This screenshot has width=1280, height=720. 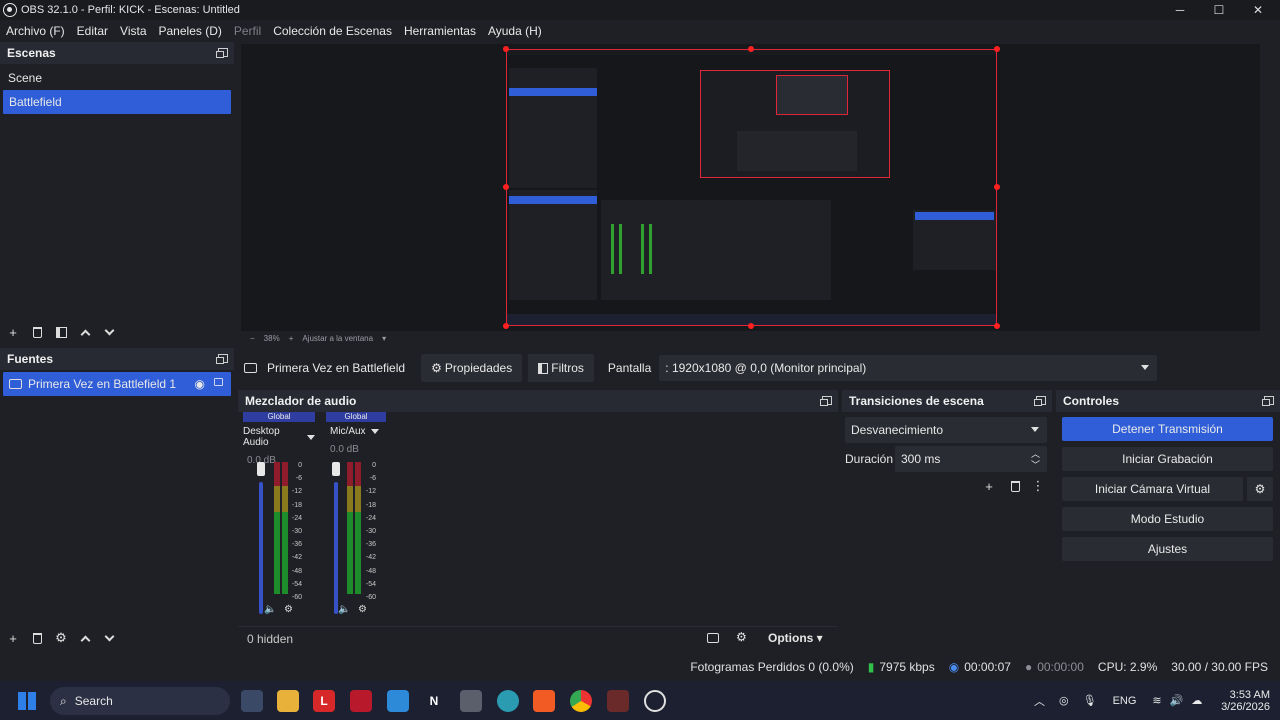 What do you see at coordinates (989, 486) in the screenshot?
I see `add-transition-button: +` at bounding box center [989, 486].